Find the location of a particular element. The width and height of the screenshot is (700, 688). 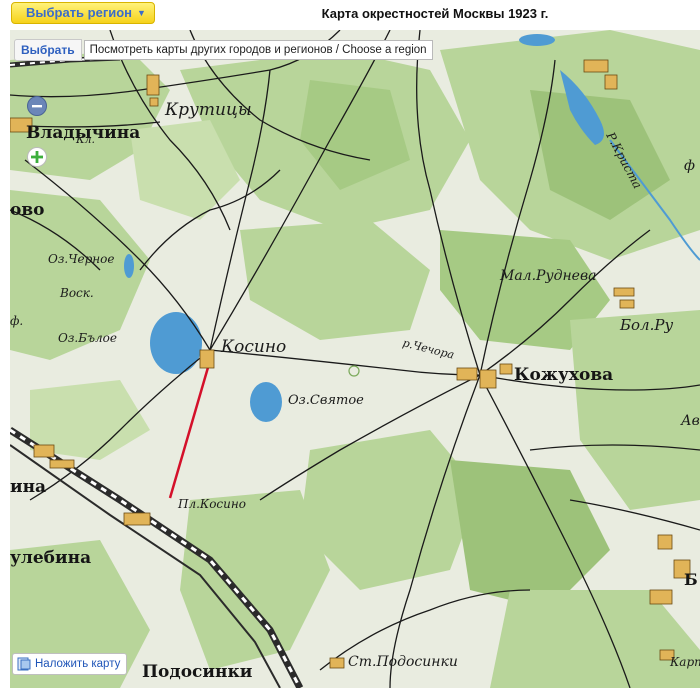

label-fi: ф is located at coordinates (689, 166).